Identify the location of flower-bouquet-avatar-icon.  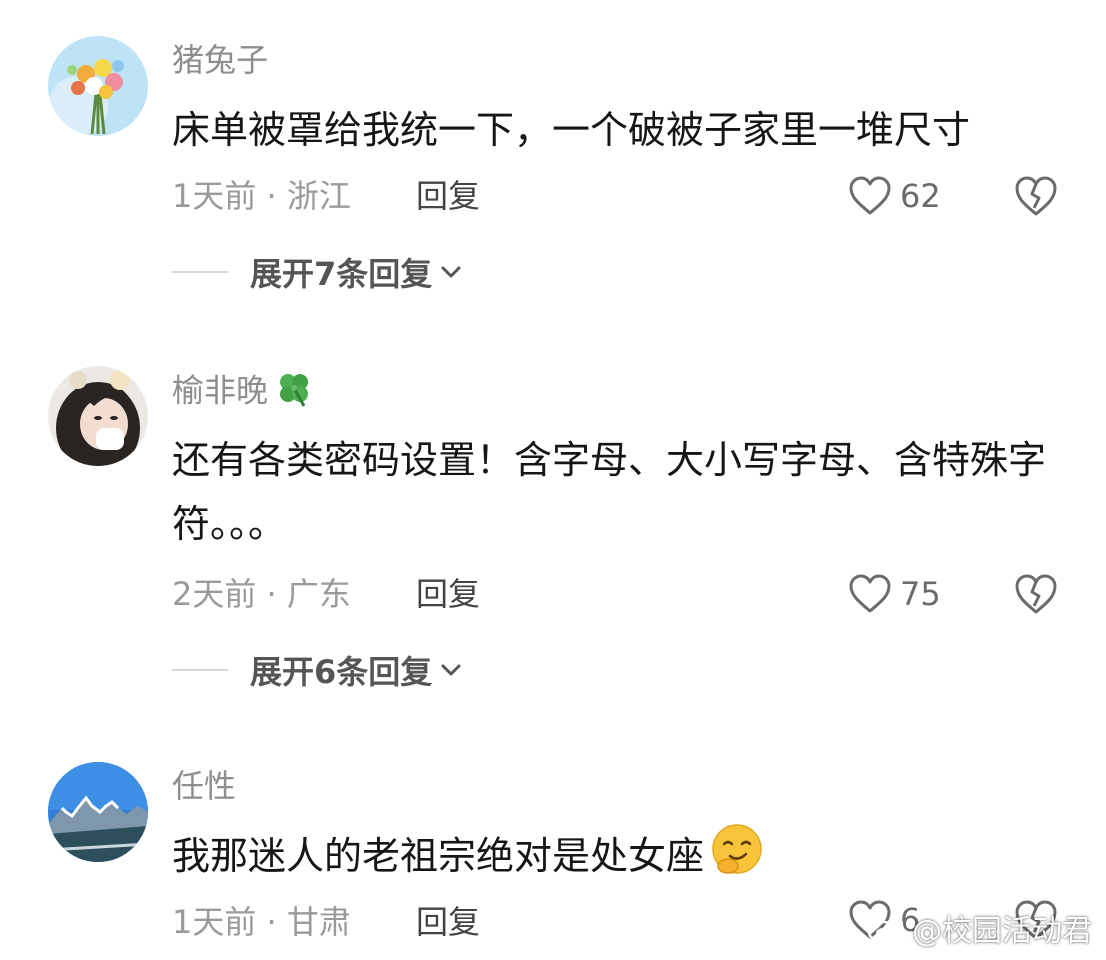
(98, 86).